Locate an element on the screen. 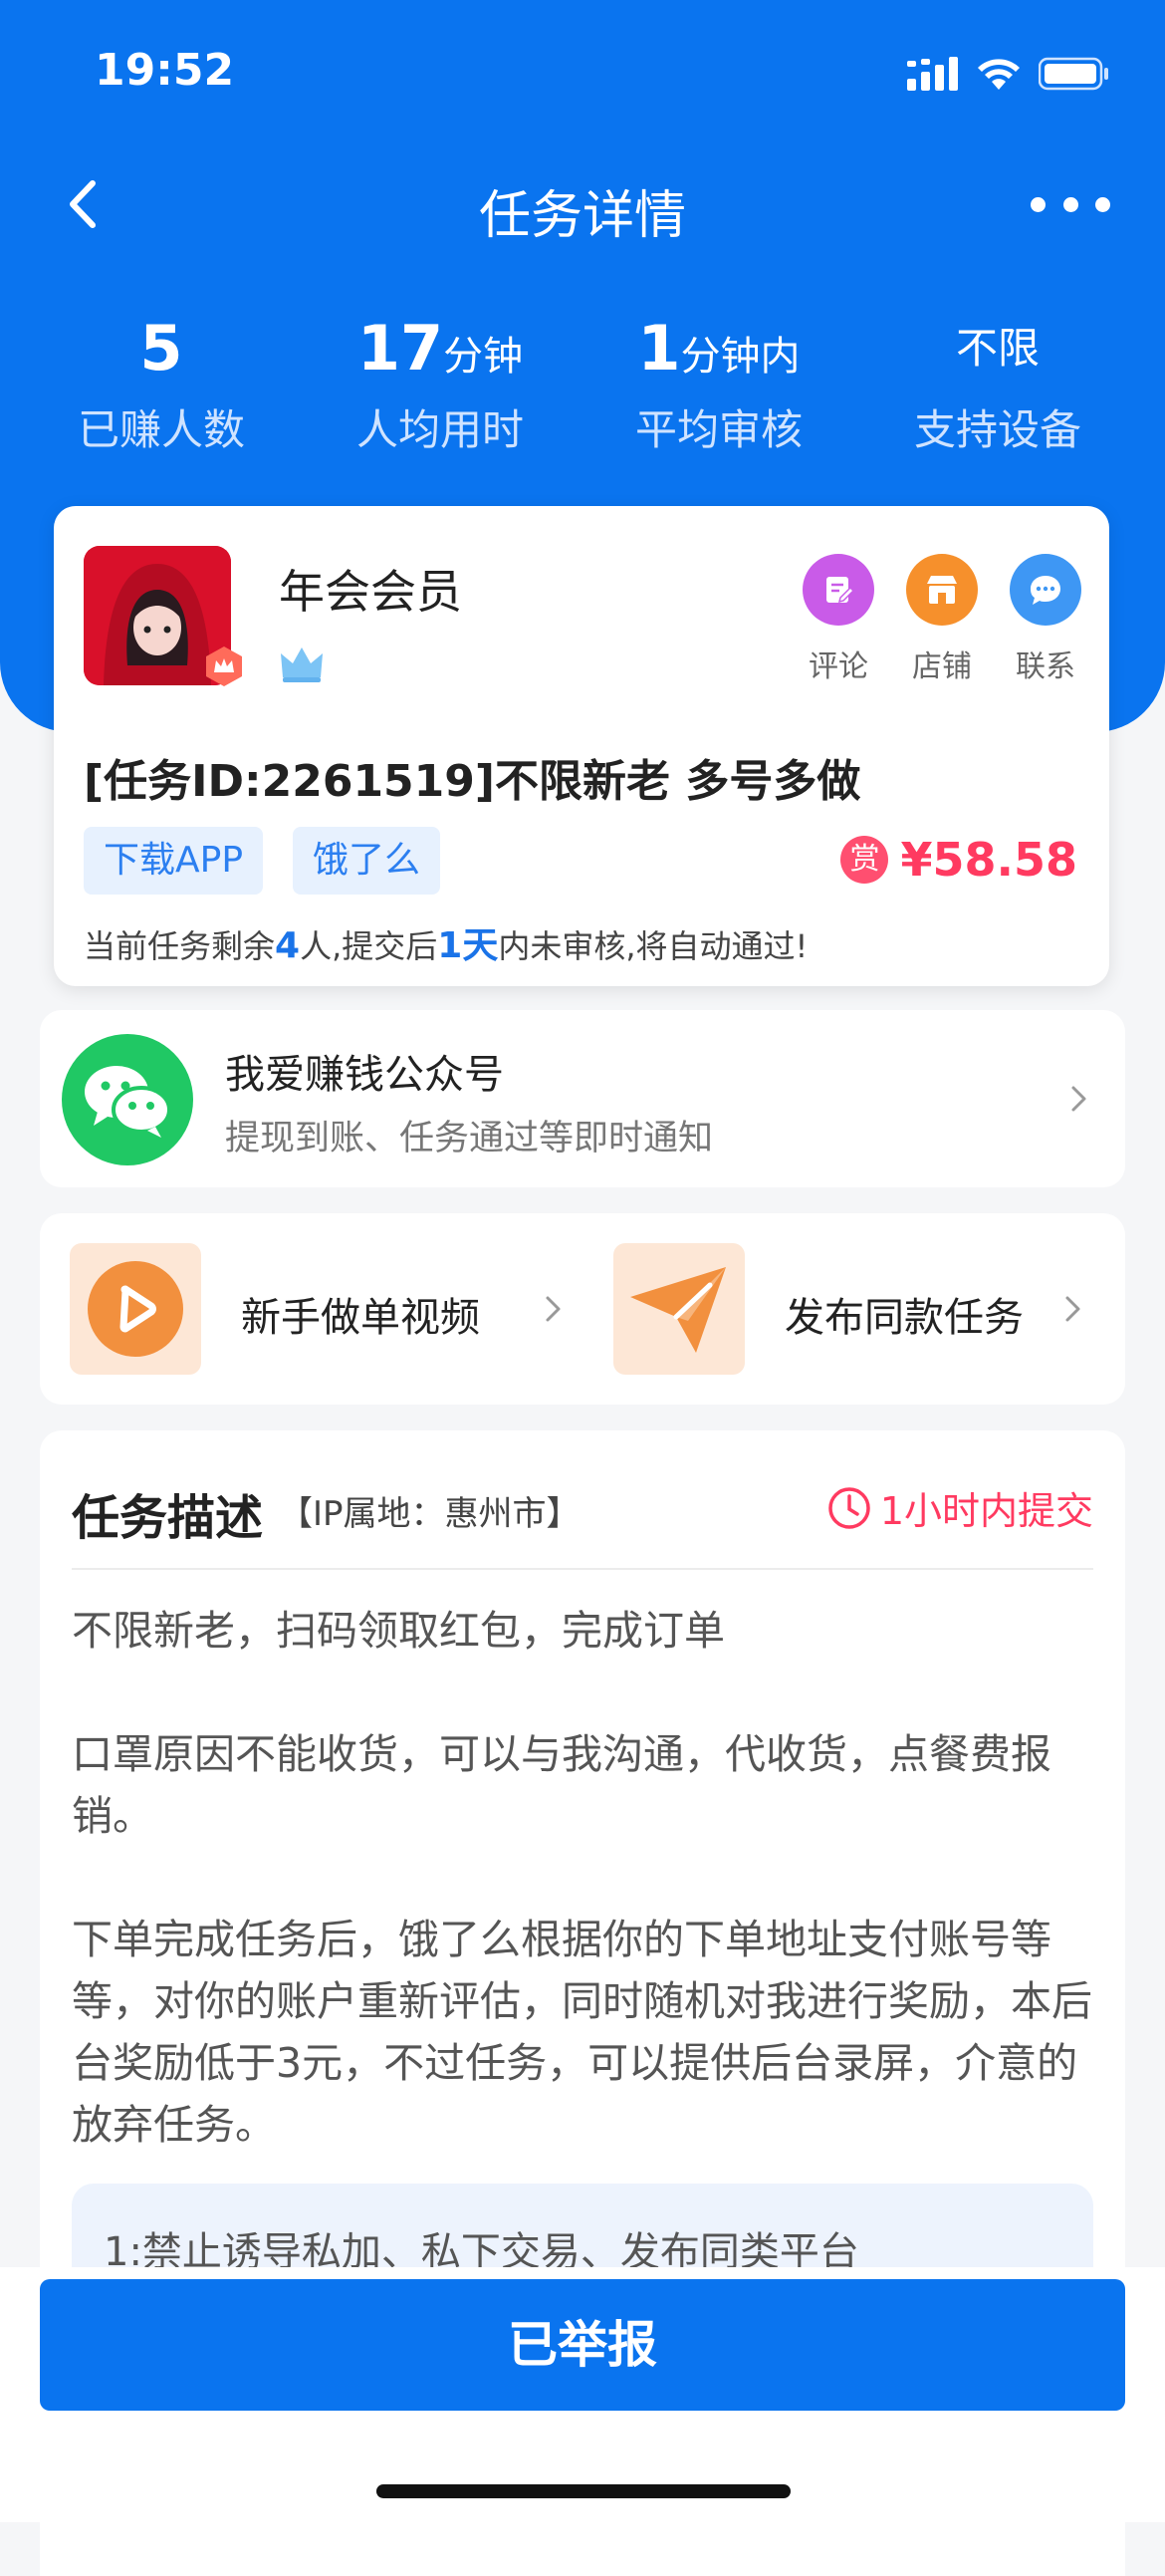  reward-amount: ¥58.58 is located at coordinates (989, 860).